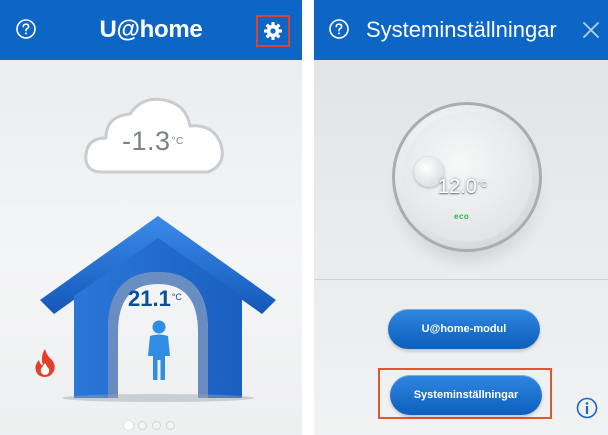 This screenshot has height=435, width=608. I want to click on module-button: U@home-modul, so click(464, 329).